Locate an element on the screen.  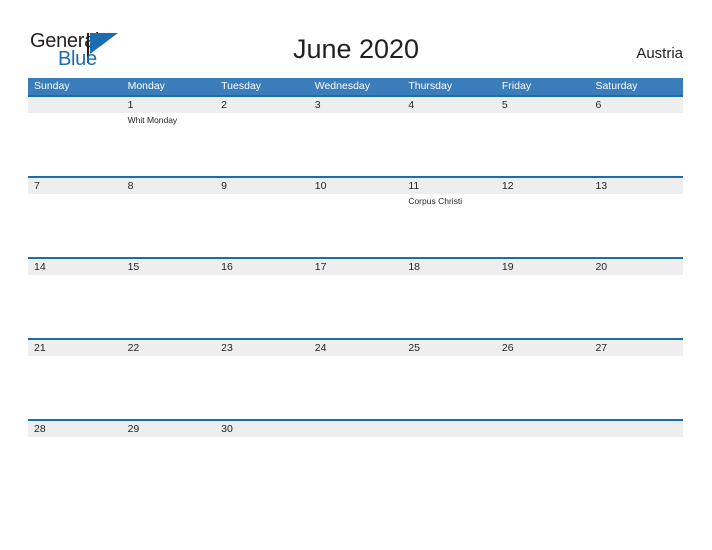
calendar-week-row: 7 8 9 10 11 Corpus Christi 12 13 is located at coordinates (355, 216).